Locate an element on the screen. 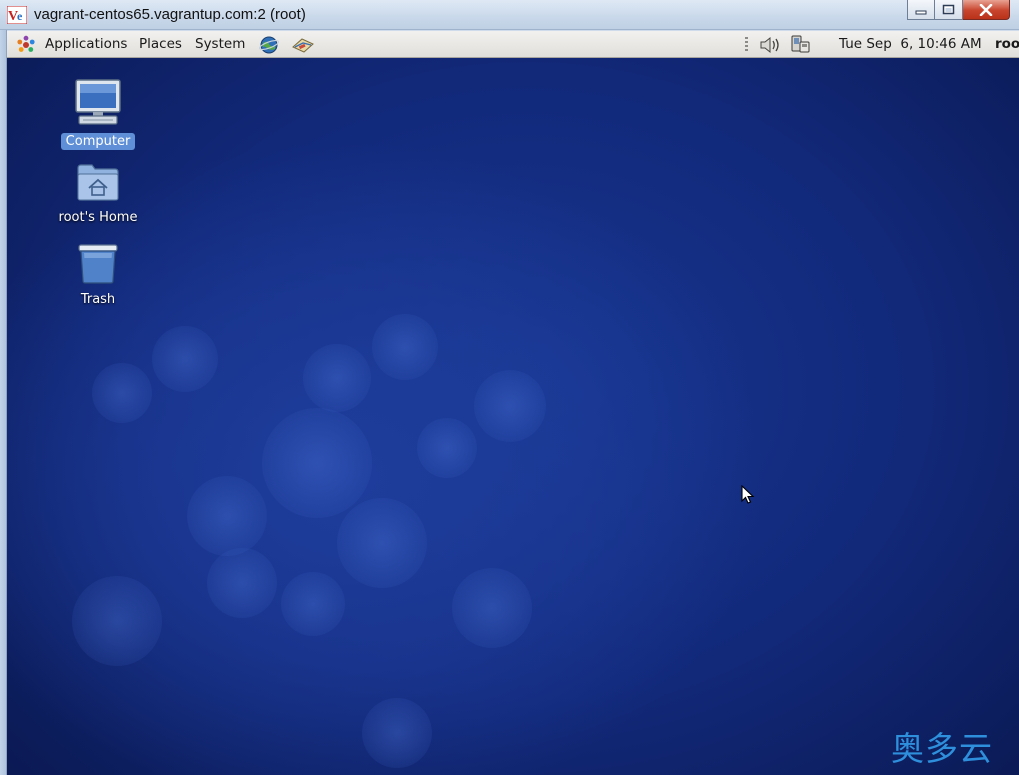 The width and height of the screenshot is (1019, 775). mouse-cursor-icon is located at coordinates (748, 494).